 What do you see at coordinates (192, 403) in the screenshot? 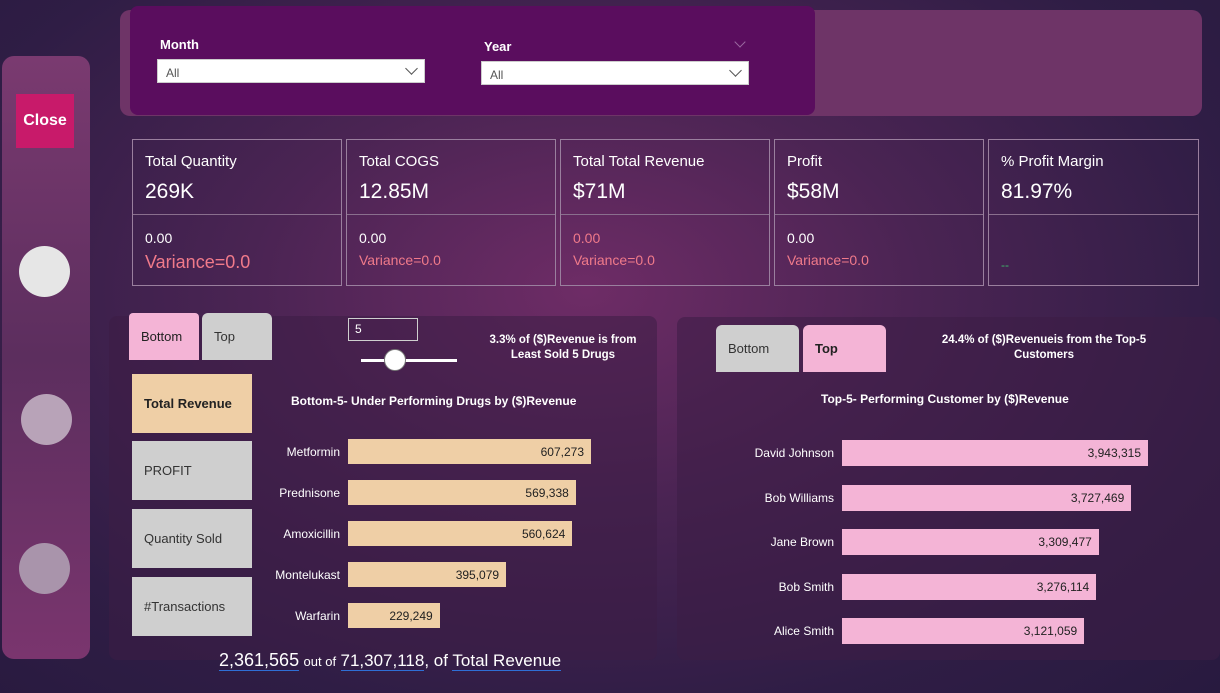
I see `measure-total-revenue-button: Total Revenue` at bounding box center [192, 403].